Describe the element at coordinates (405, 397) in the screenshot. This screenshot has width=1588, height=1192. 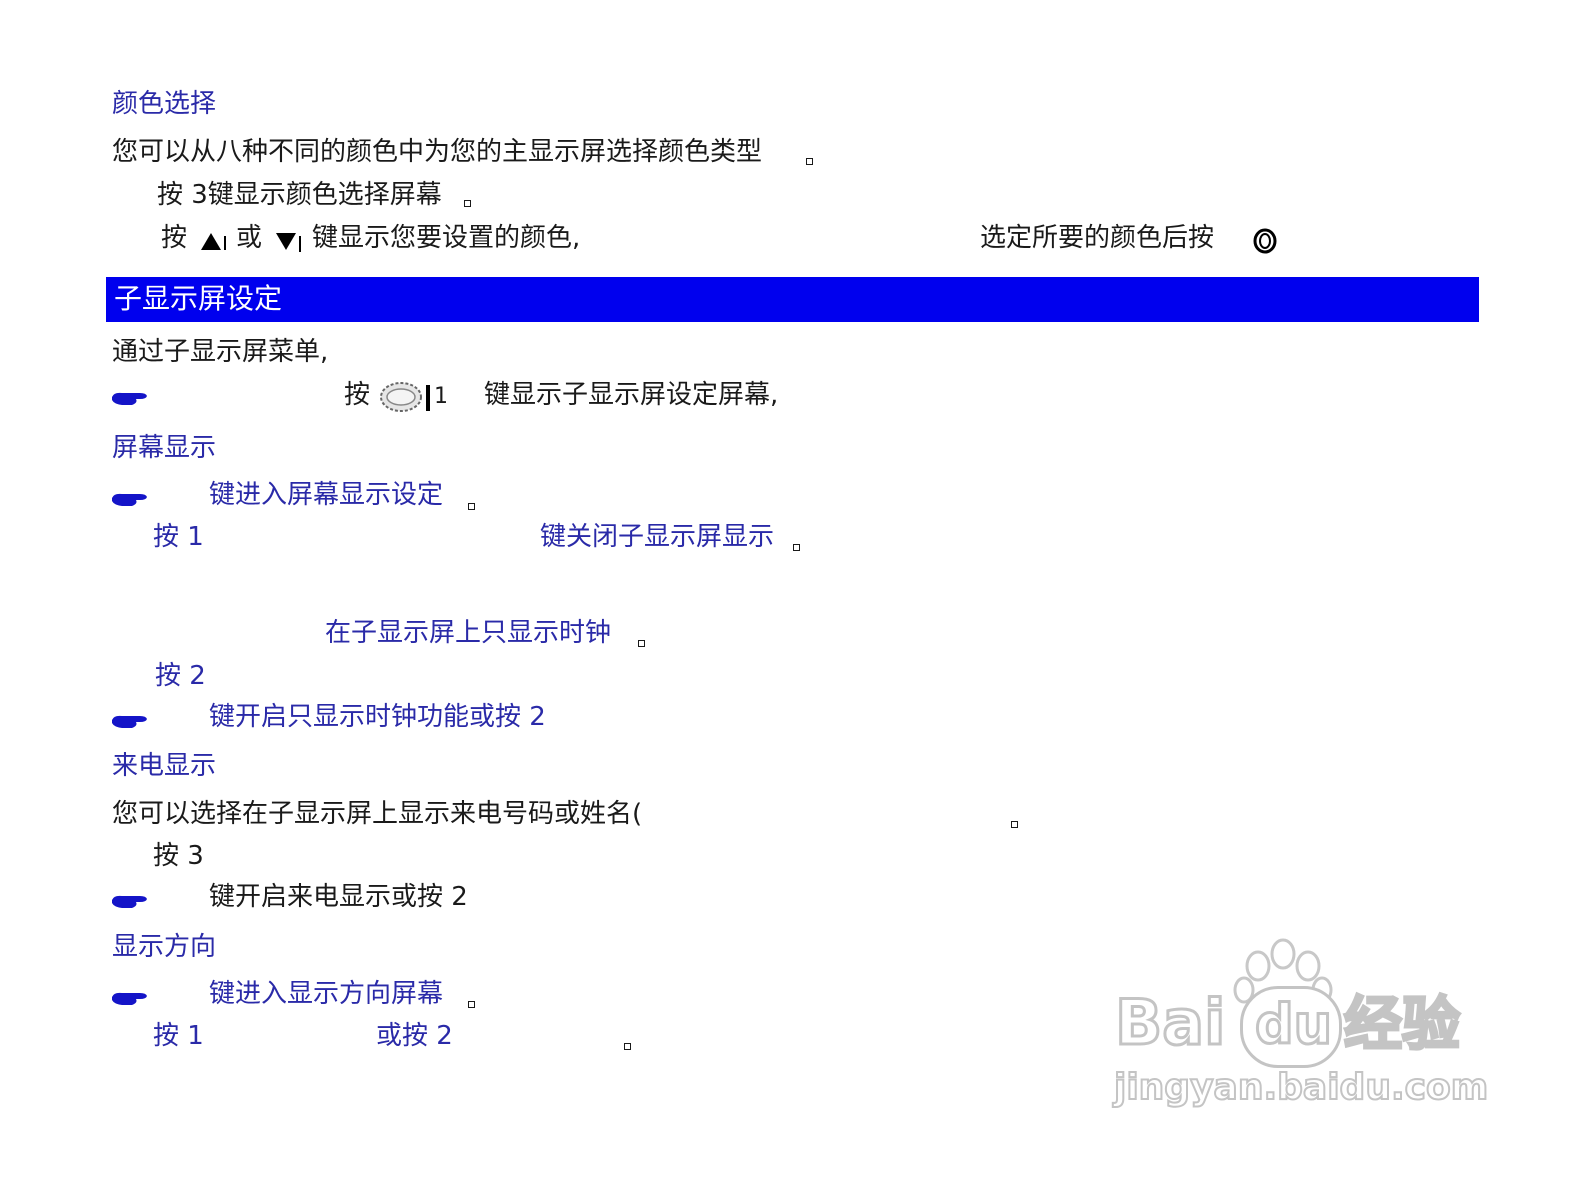
I see `menu-key-icon` at that location.